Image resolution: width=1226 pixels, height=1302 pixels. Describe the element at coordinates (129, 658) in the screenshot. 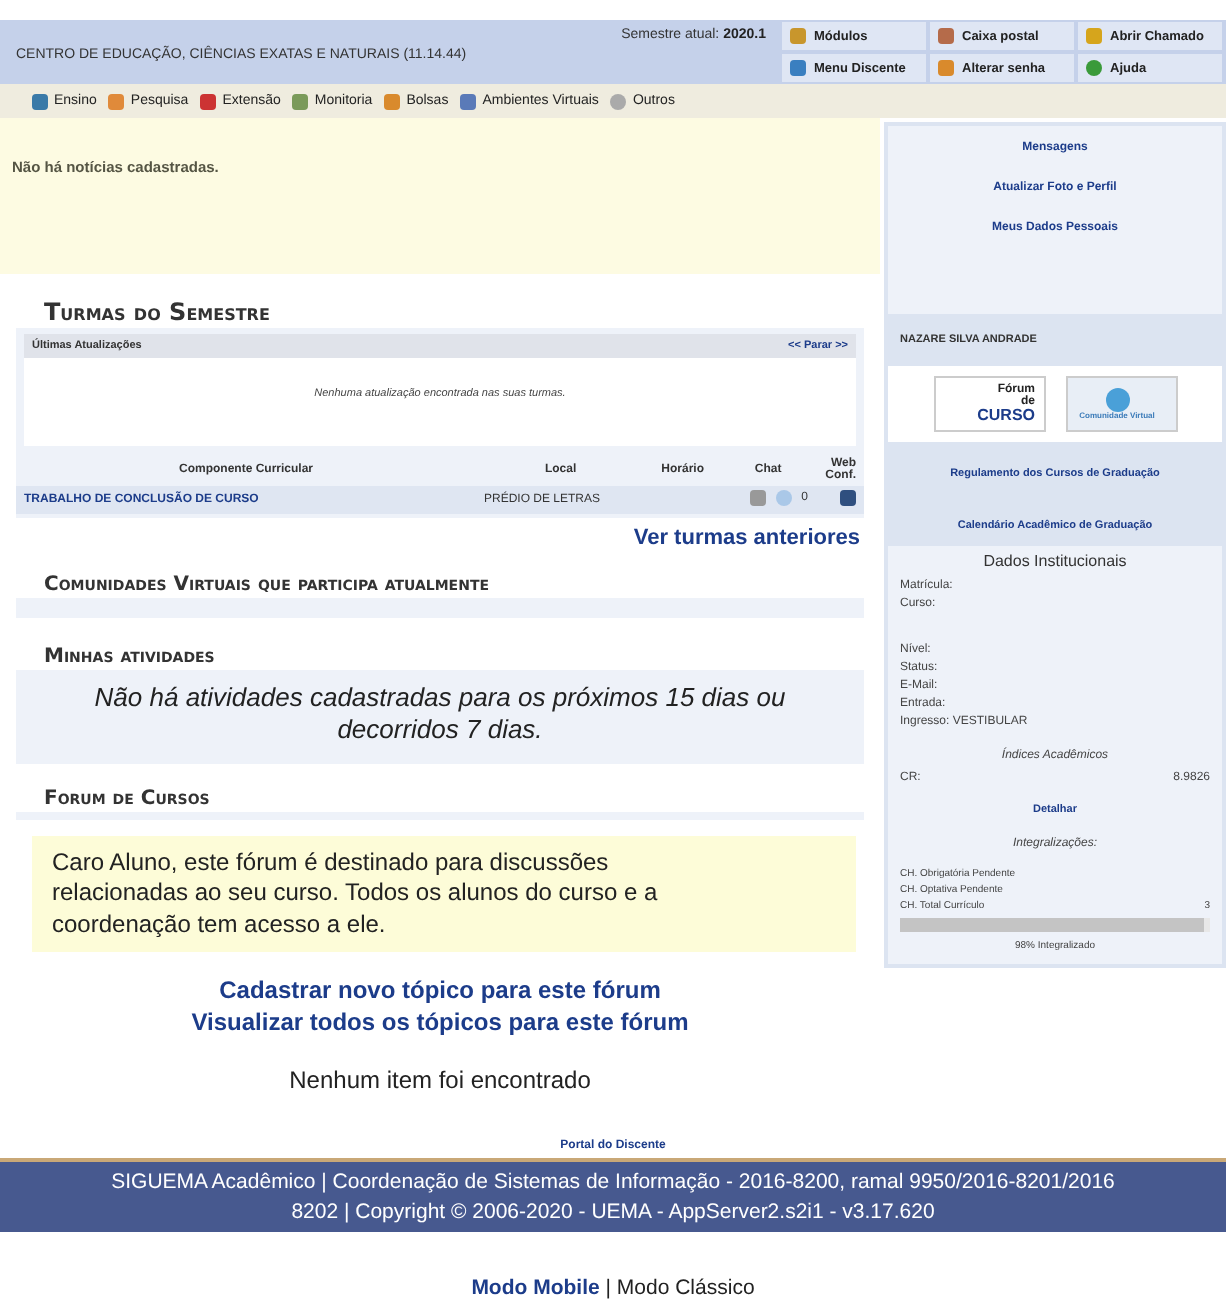

I see `section-title: Minhas atividades` at that location.